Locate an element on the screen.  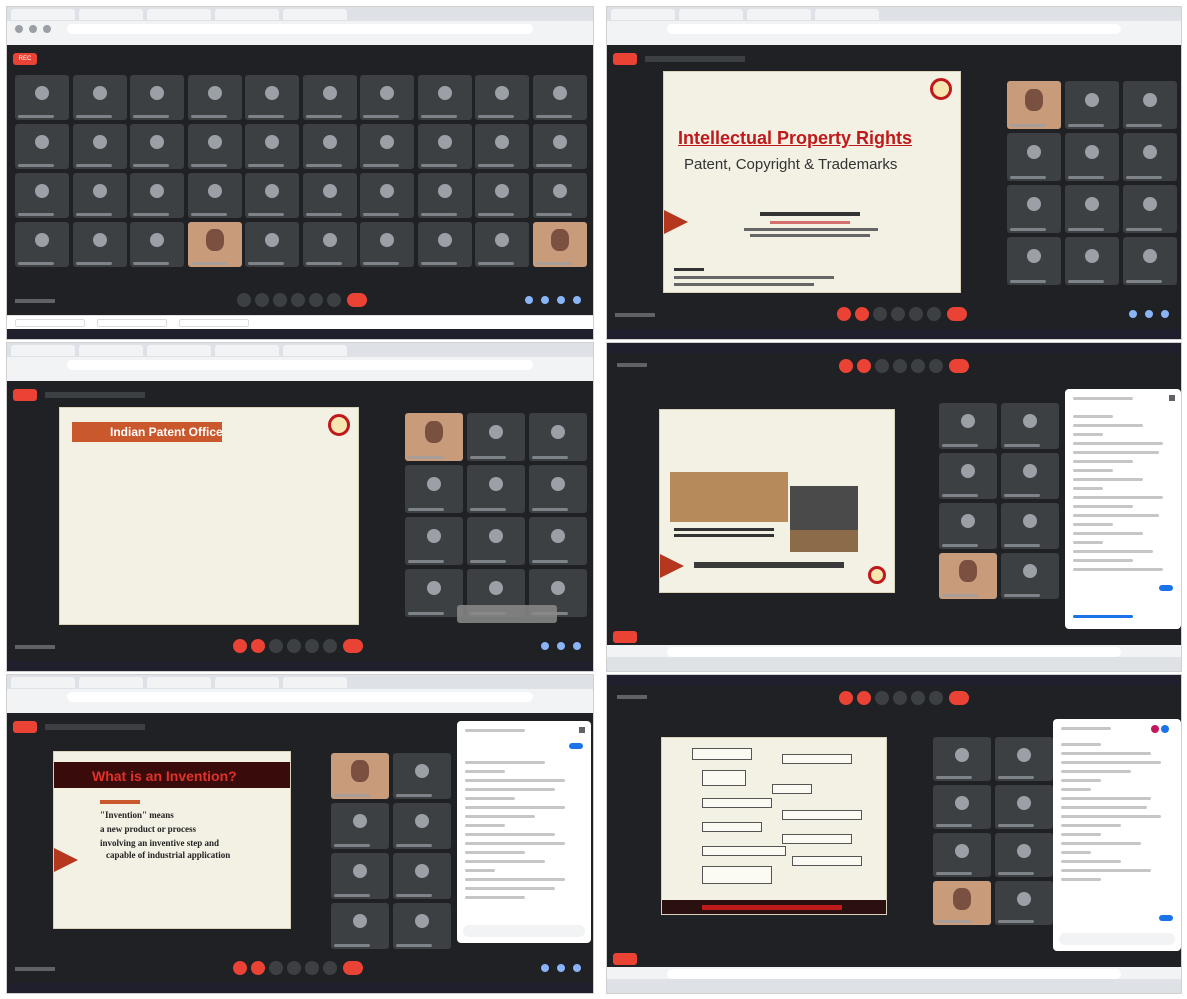
reload-icon is located at coordinates (47, 29).